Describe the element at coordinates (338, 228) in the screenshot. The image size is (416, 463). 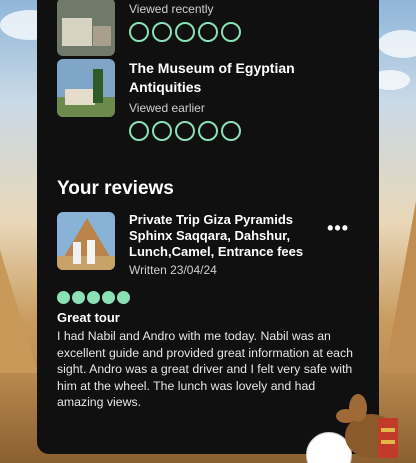
I see `more-options-icon: •••` at that location.